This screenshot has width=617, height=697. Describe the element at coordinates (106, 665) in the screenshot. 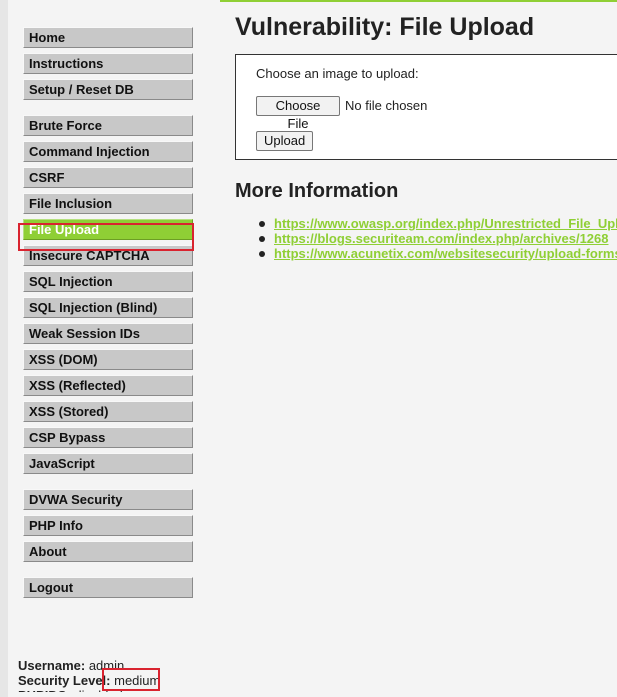

I see `username-value: admin` at that location.